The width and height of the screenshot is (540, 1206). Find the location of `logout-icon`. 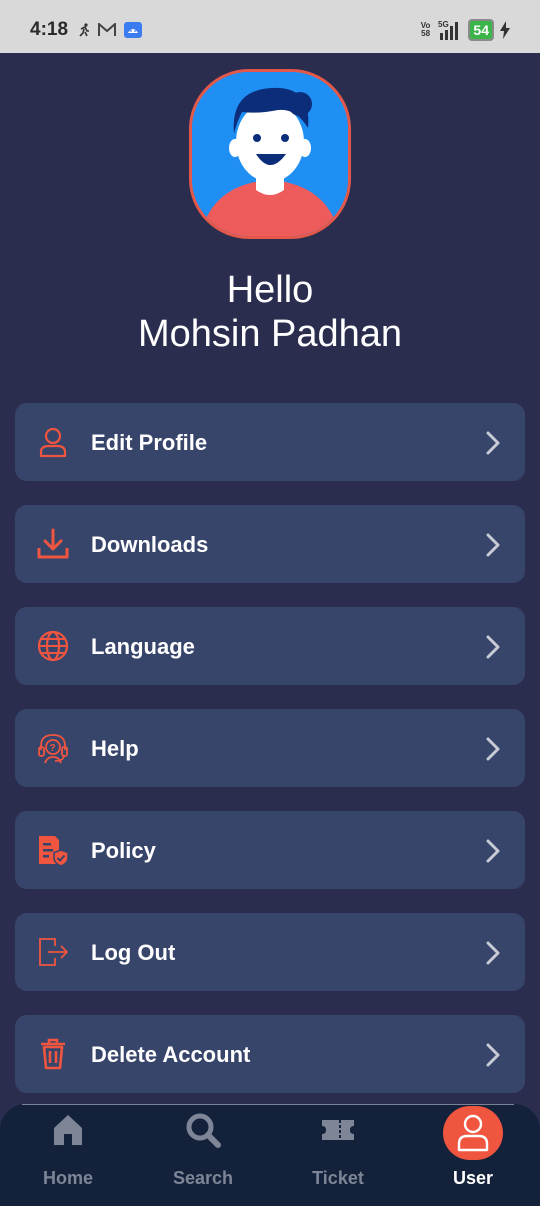

logout-icon is located at coordinates (53, 952).